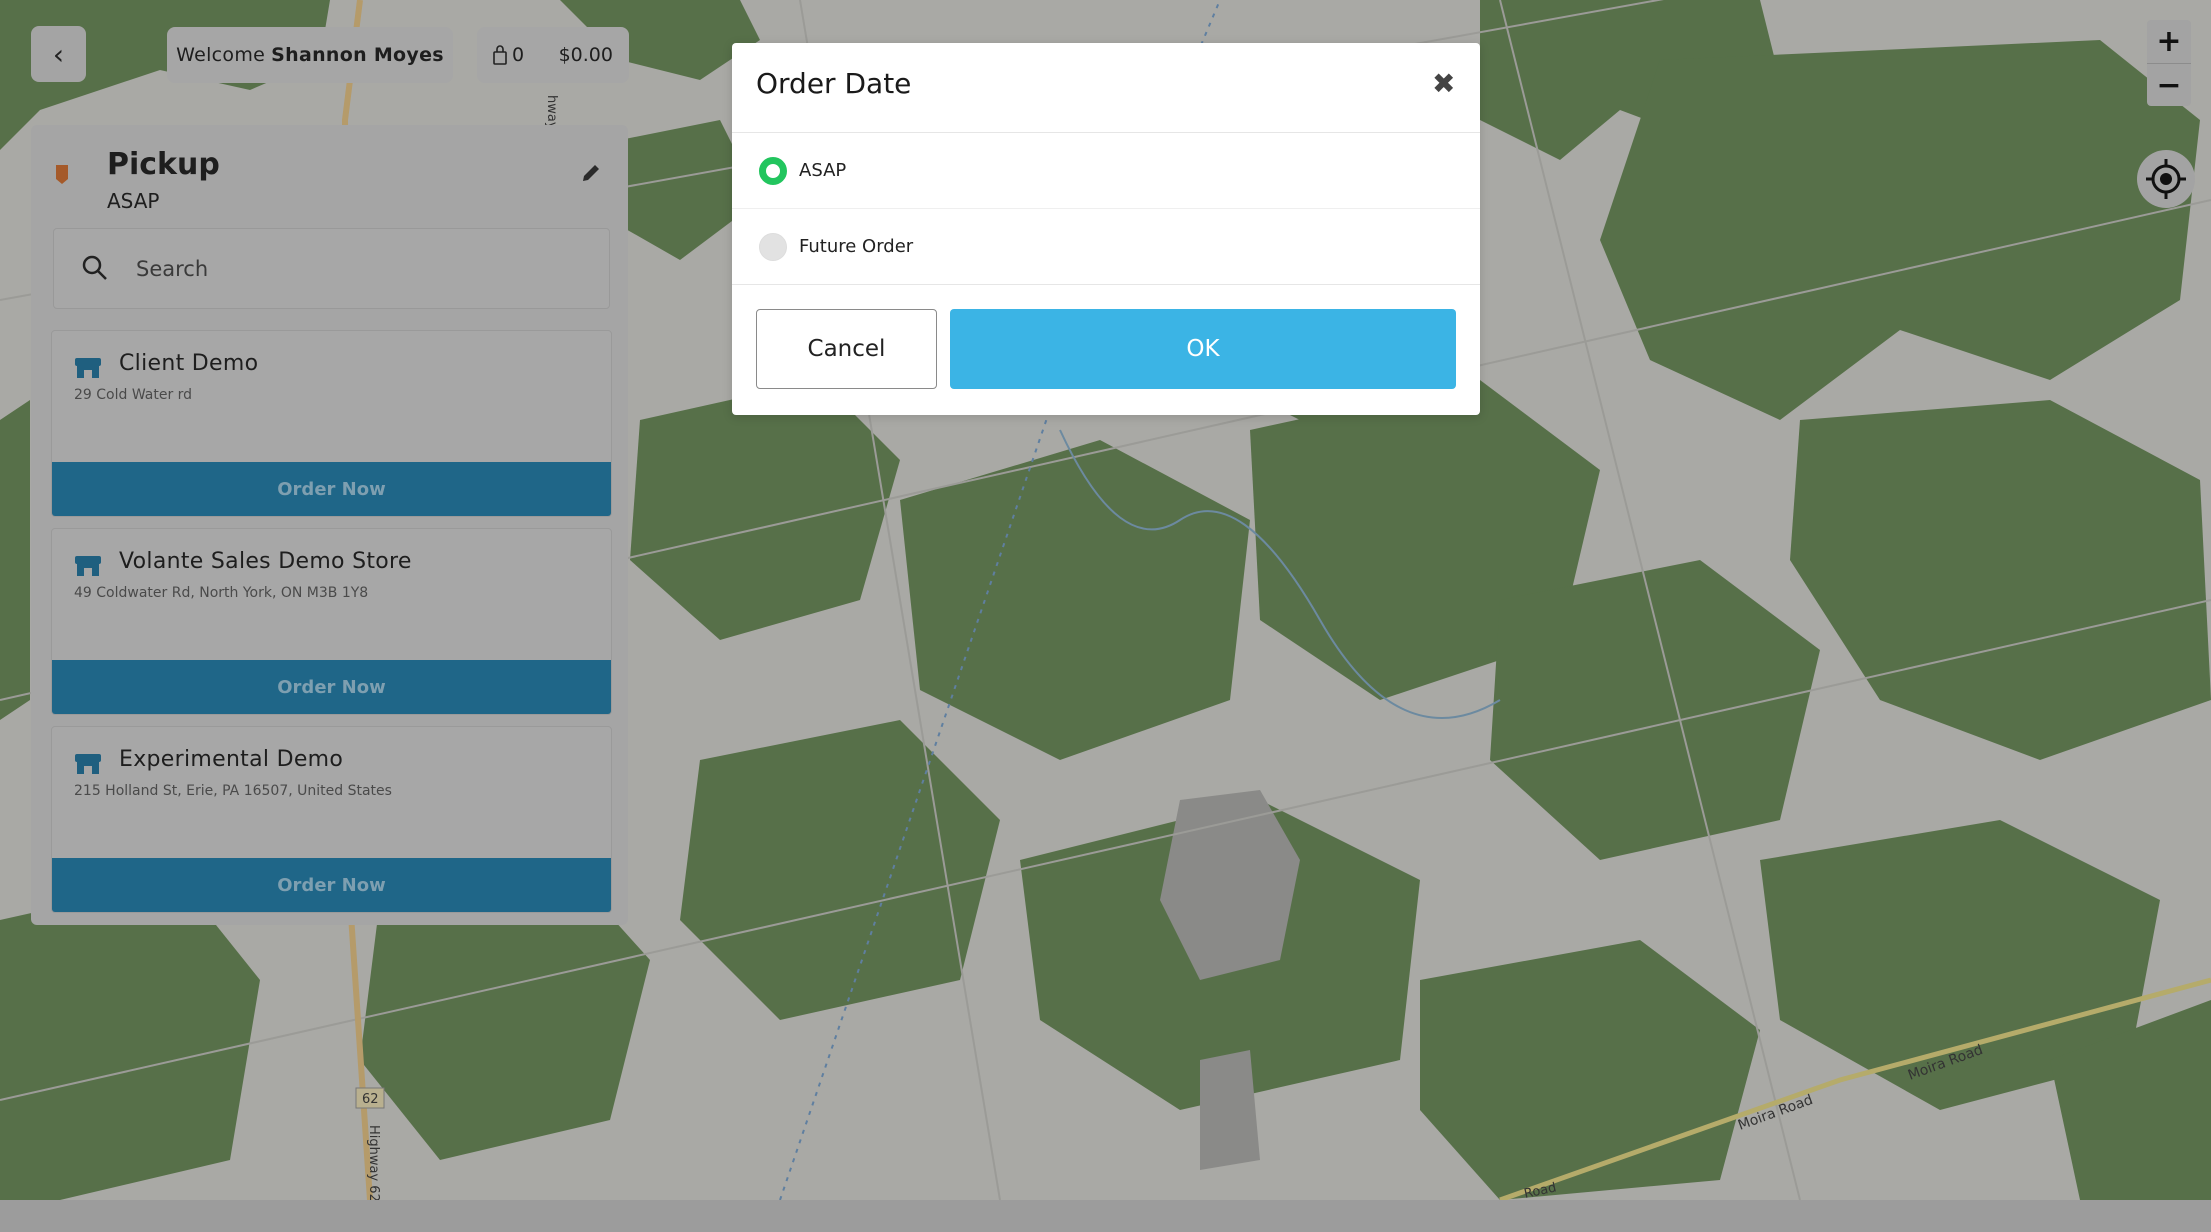  I want to click on store-name: Experimental Demo, so click(231, 759).